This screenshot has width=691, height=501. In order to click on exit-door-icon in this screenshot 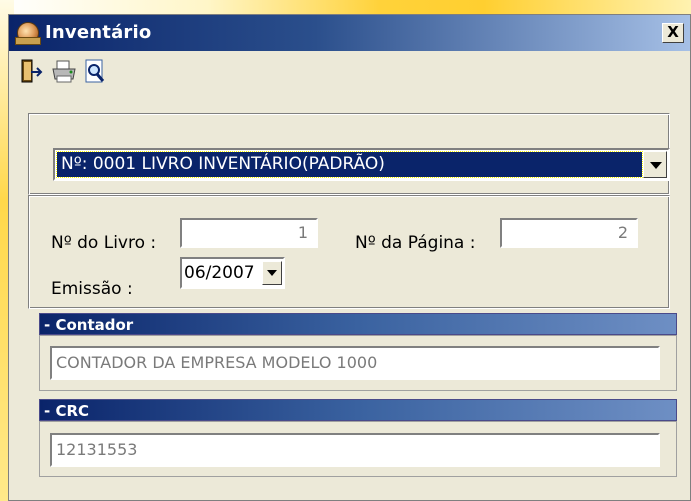, I will do `click(32, 71)`.